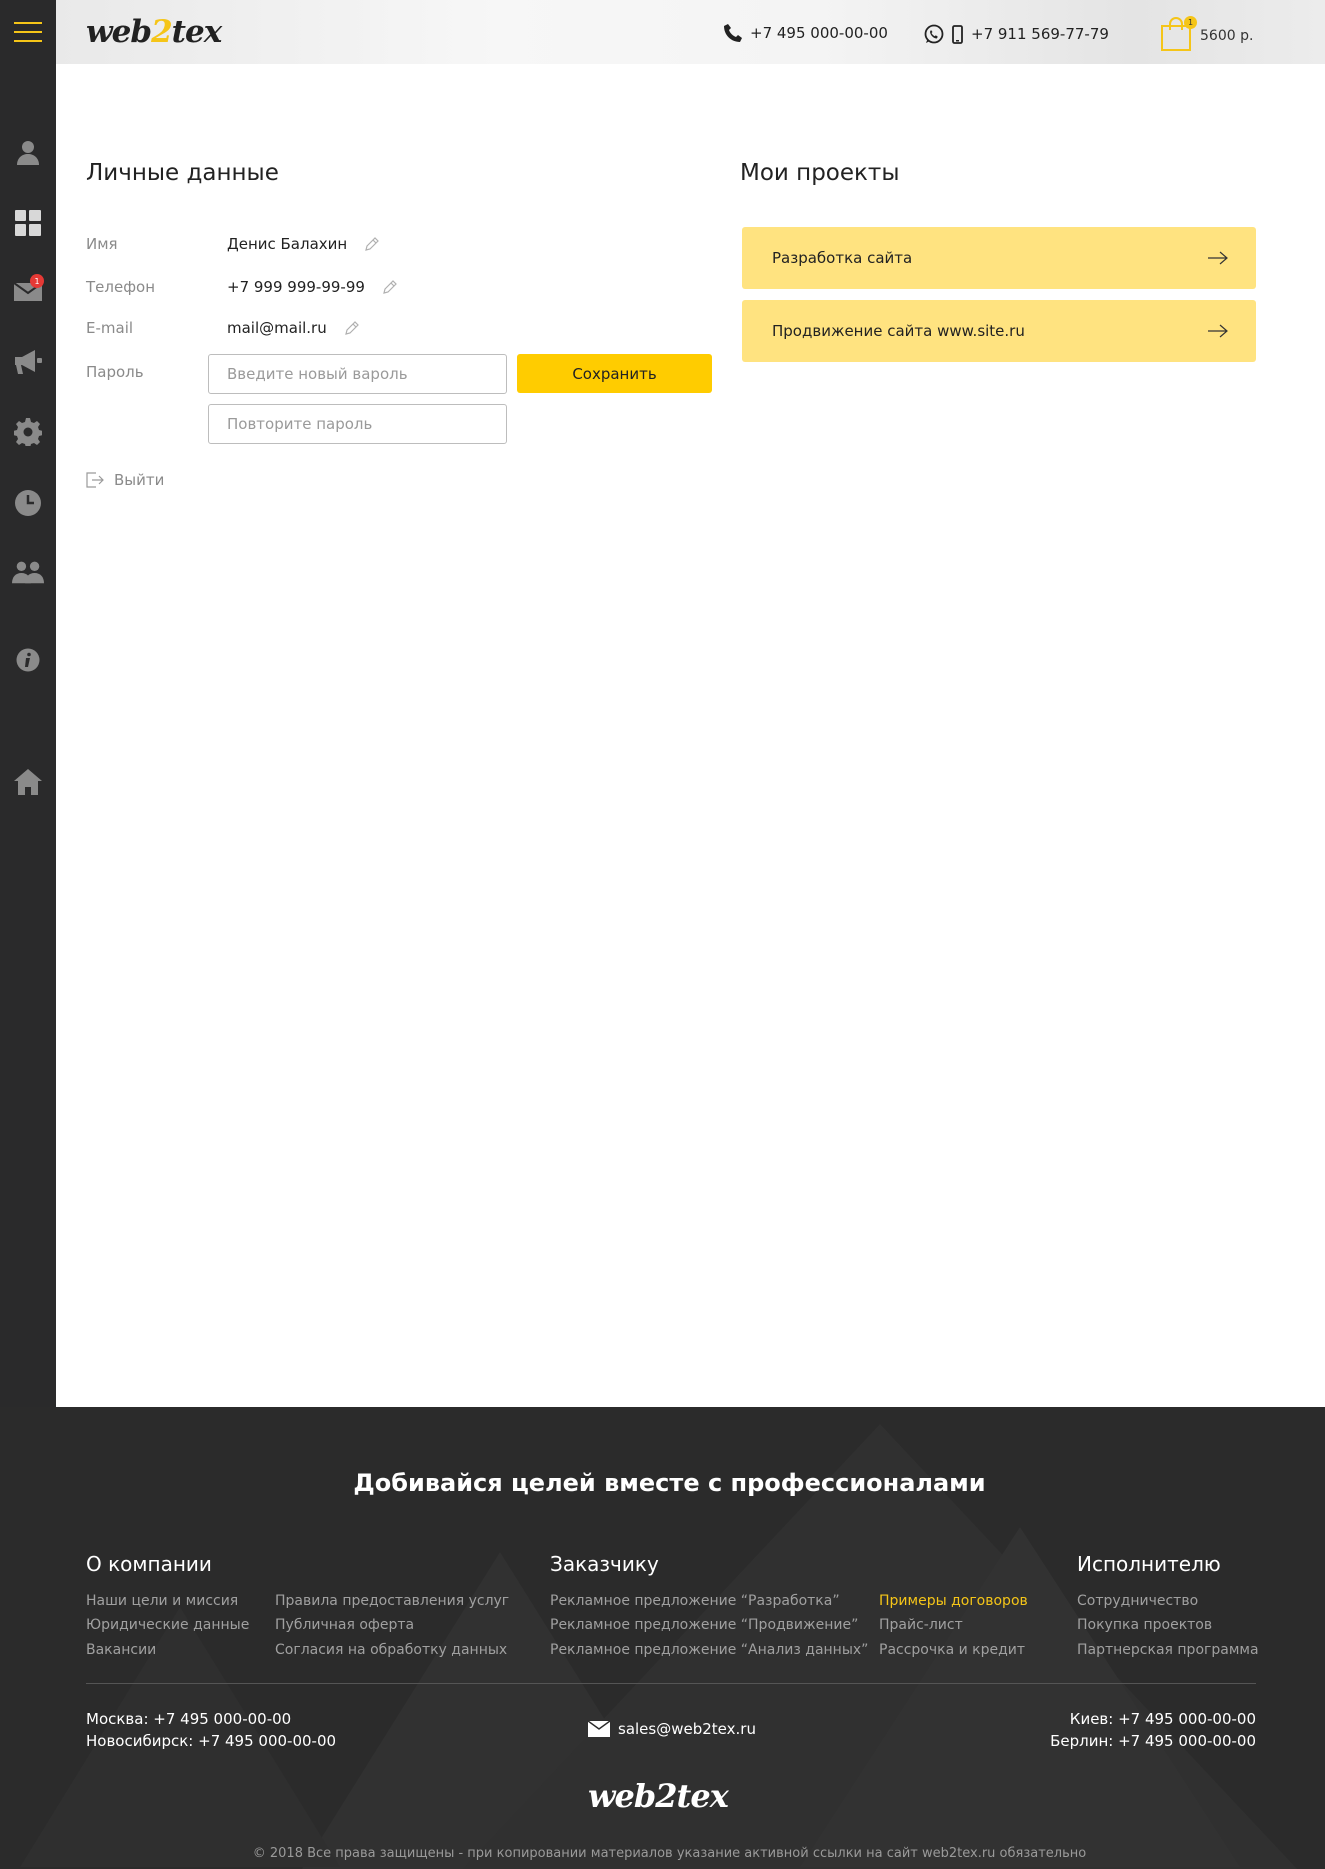 The image size is (1325, 1869). Describe the element at coordinates (1149, 1564) in the screenshot. I see `footer-executor-title: Исполнителю` at that location.